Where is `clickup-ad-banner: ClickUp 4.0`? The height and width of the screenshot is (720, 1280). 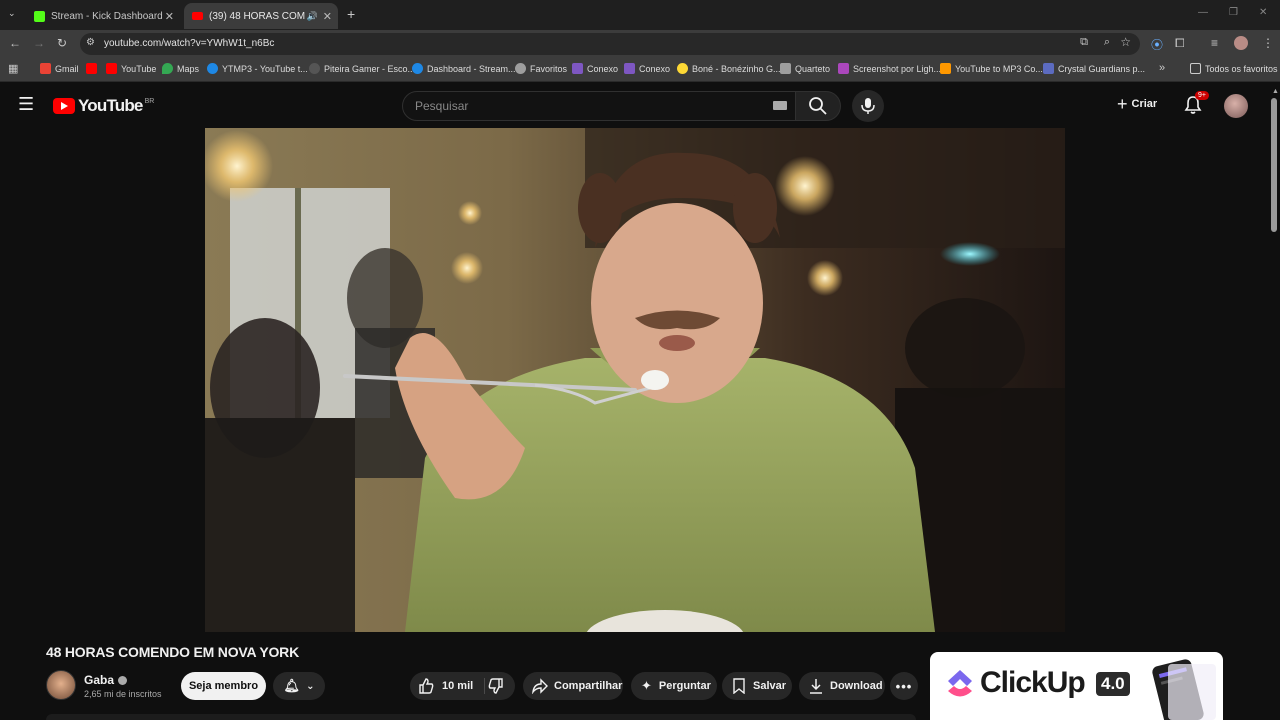
clickup-ad-banner: ClickUp 4.0 is located at coordinates (1076, 686).